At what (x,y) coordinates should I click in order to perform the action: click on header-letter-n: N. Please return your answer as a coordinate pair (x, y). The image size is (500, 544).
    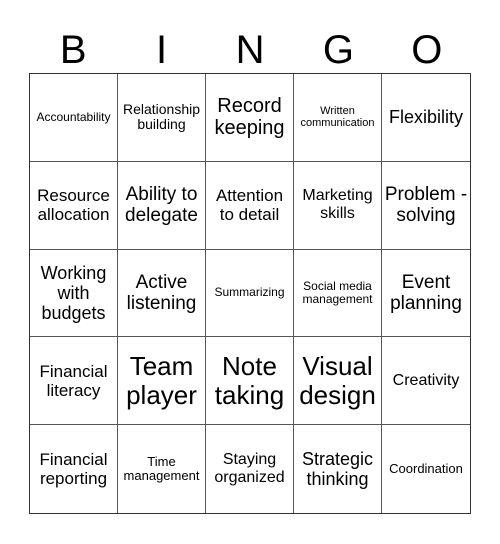
    Looking at the image, I should click on (250, 50).